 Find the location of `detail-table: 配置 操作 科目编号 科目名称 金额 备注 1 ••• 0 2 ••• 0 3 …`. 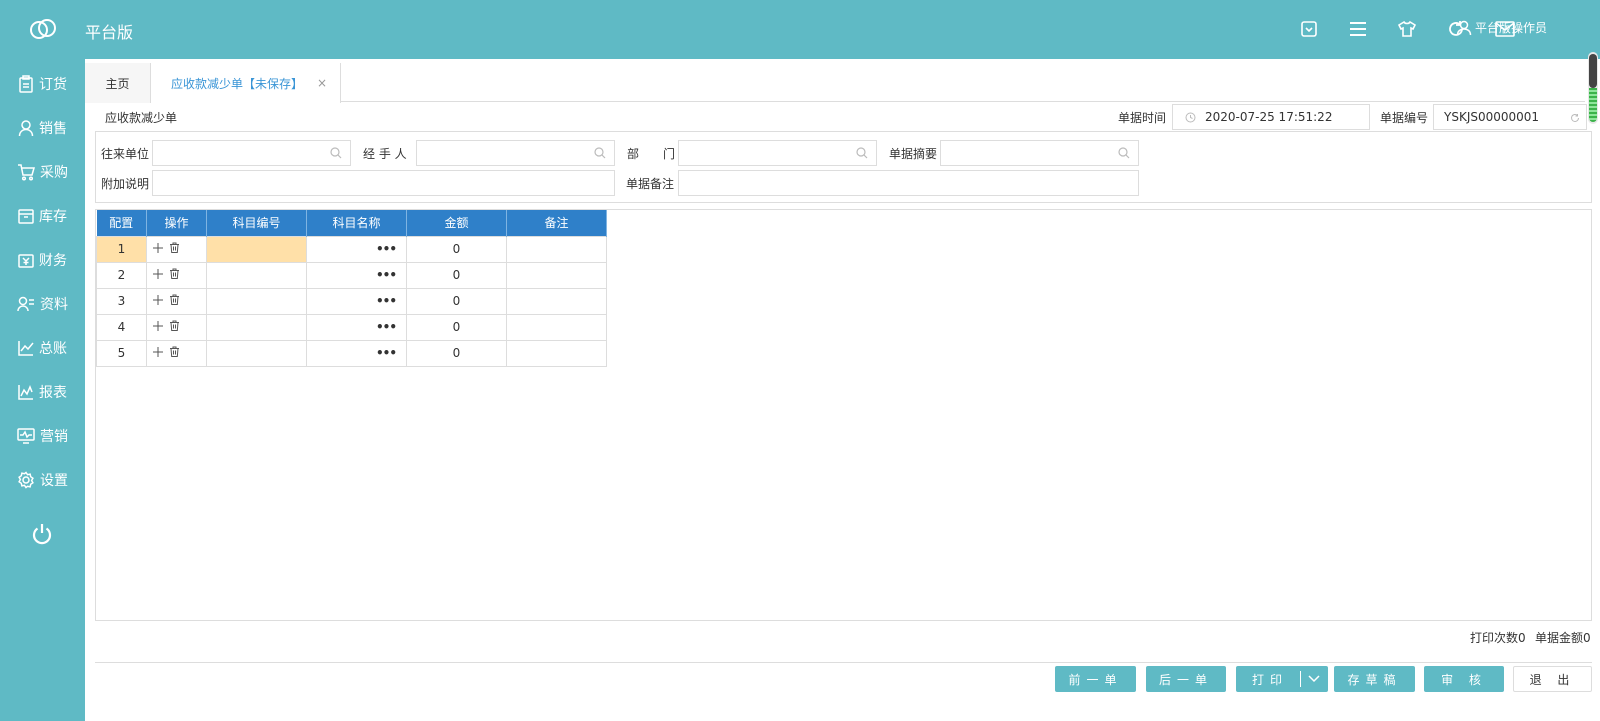

detail-table: 配置 操作 科目编号 科目名称 金额 备注 1 ••• 0 2 ••• 0 3 … is located at coordinates (351, 288).